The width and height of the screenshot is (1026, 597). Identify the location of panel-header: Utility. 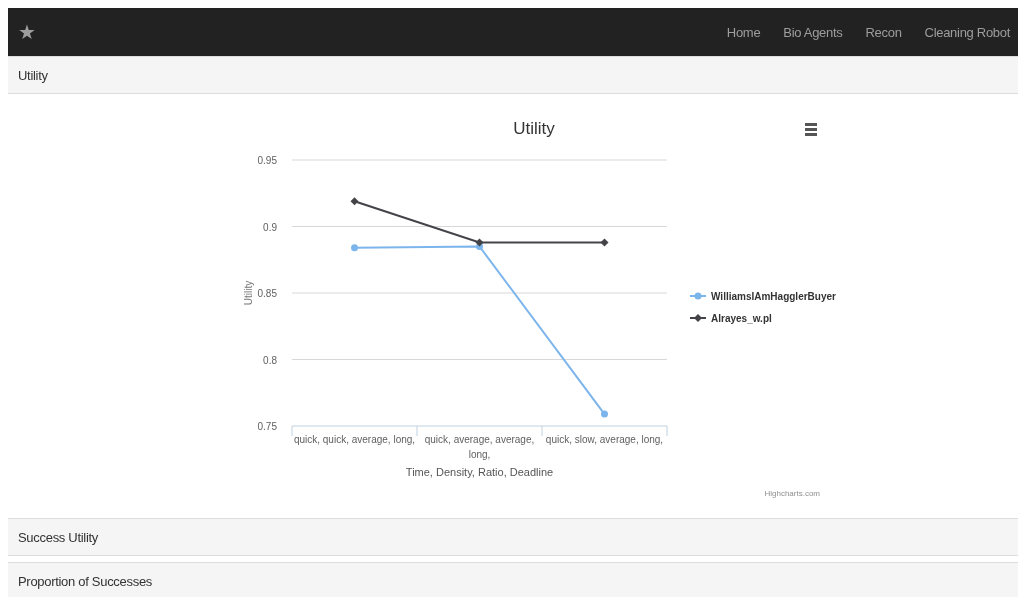
(513, 75).